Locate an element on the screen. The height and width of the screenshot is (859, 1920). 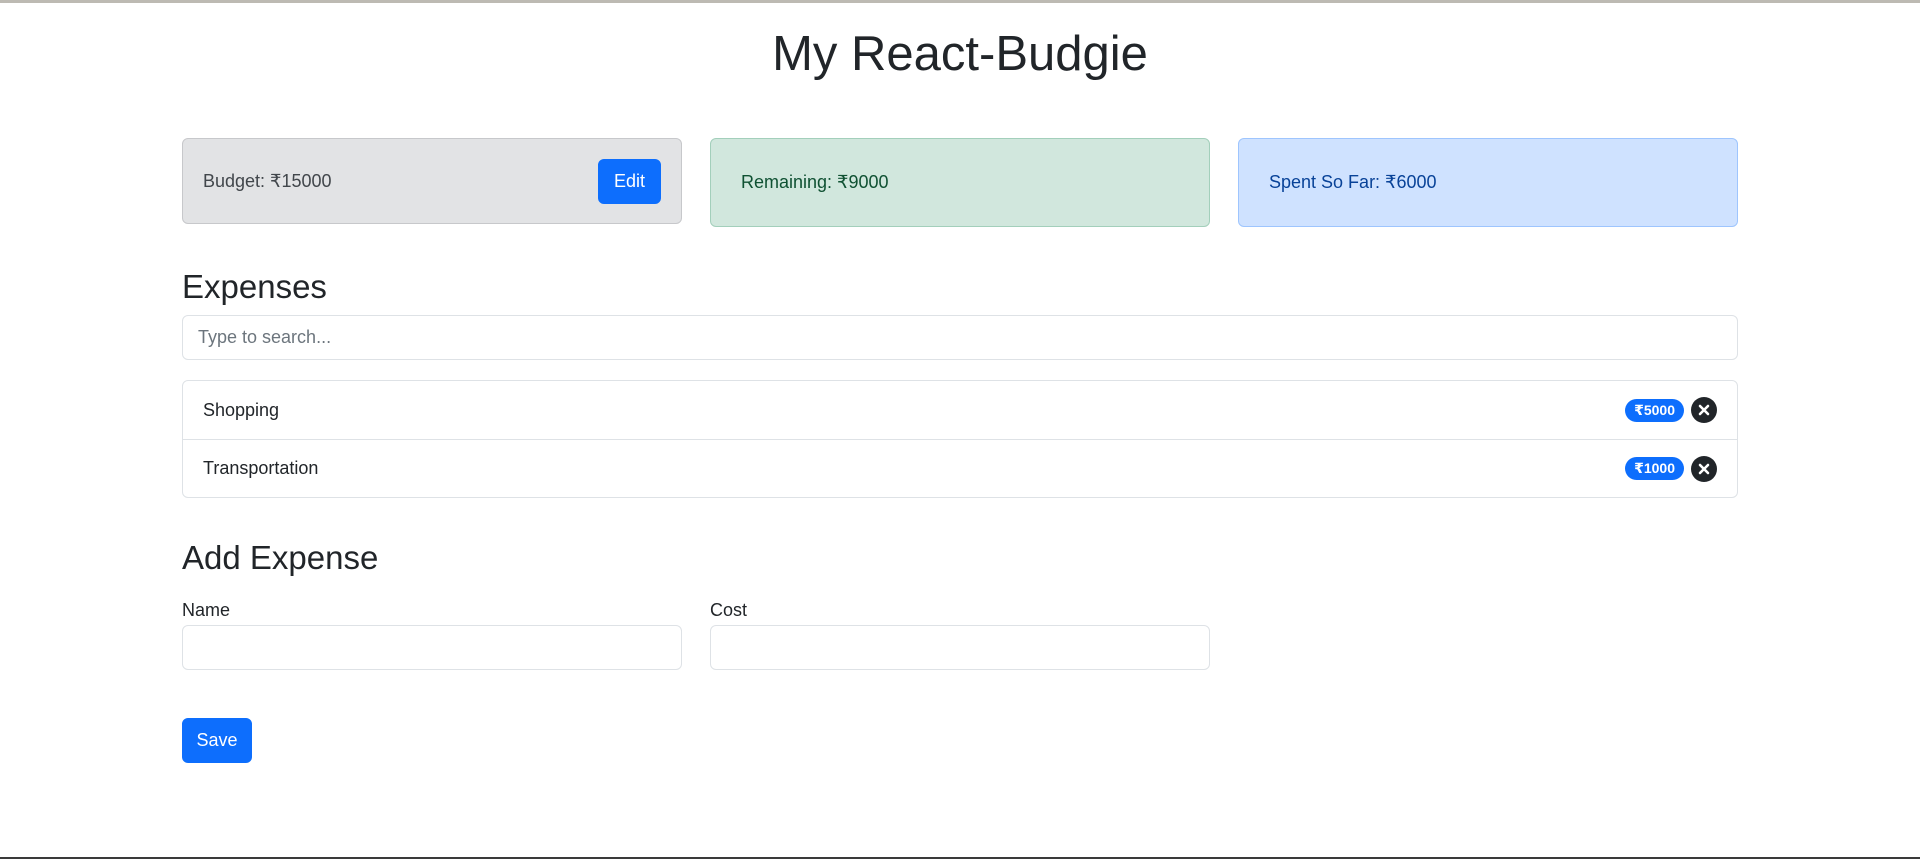
expense-actions: ₹1000 is located at coordinates (1671, 468).